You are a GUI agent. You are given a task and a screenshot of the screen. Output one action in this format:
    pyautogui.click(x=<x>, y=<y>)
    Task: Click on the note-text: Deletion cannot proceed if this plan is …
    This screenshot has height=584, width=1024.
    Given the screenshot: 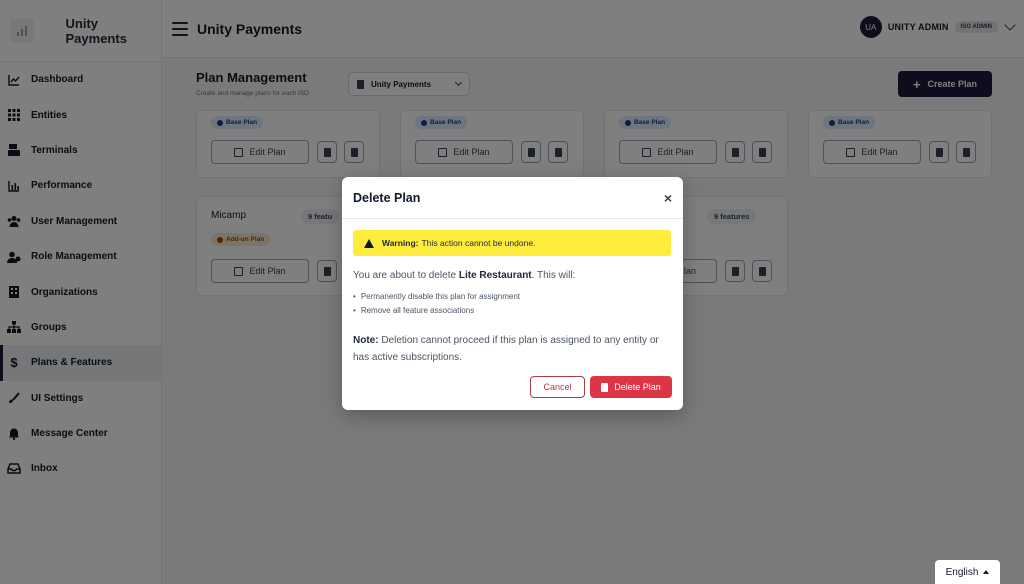 What is the action you would take?
    pyautogui.click(x=506, y=349)
    